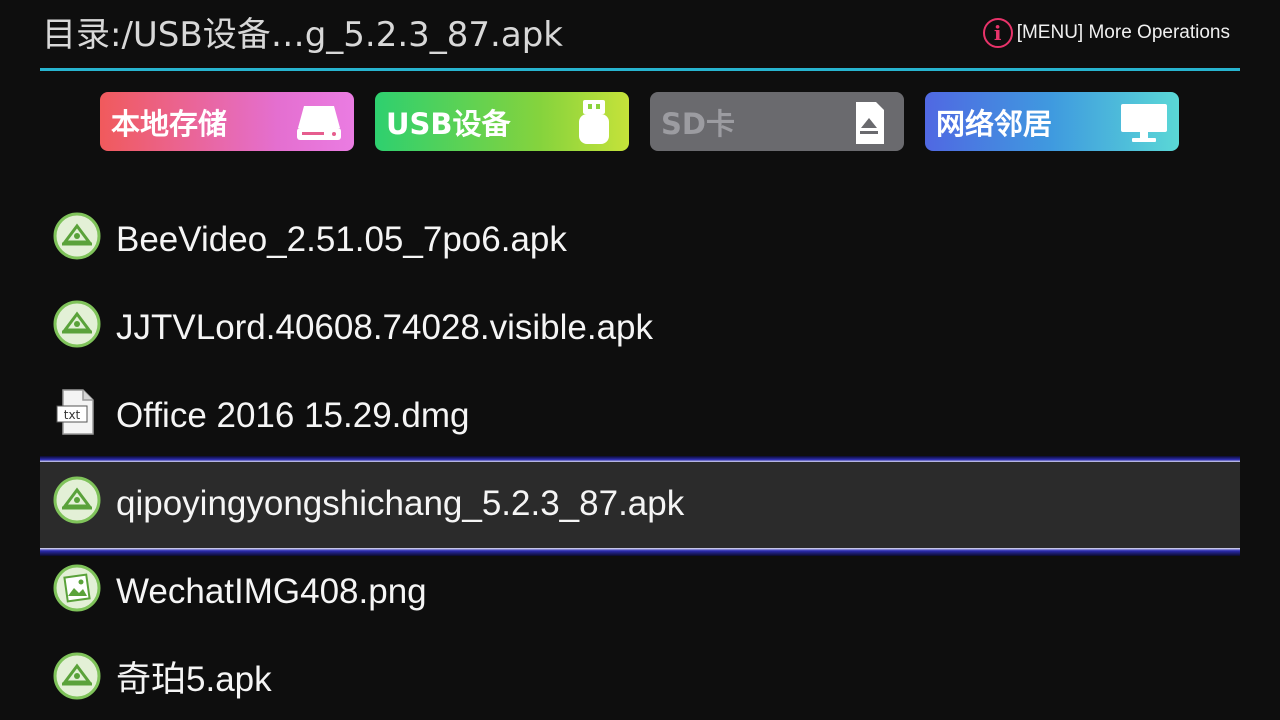 This screenshot has width=1280, height=720. I want to click on info-icon: i, so click(997, 33).